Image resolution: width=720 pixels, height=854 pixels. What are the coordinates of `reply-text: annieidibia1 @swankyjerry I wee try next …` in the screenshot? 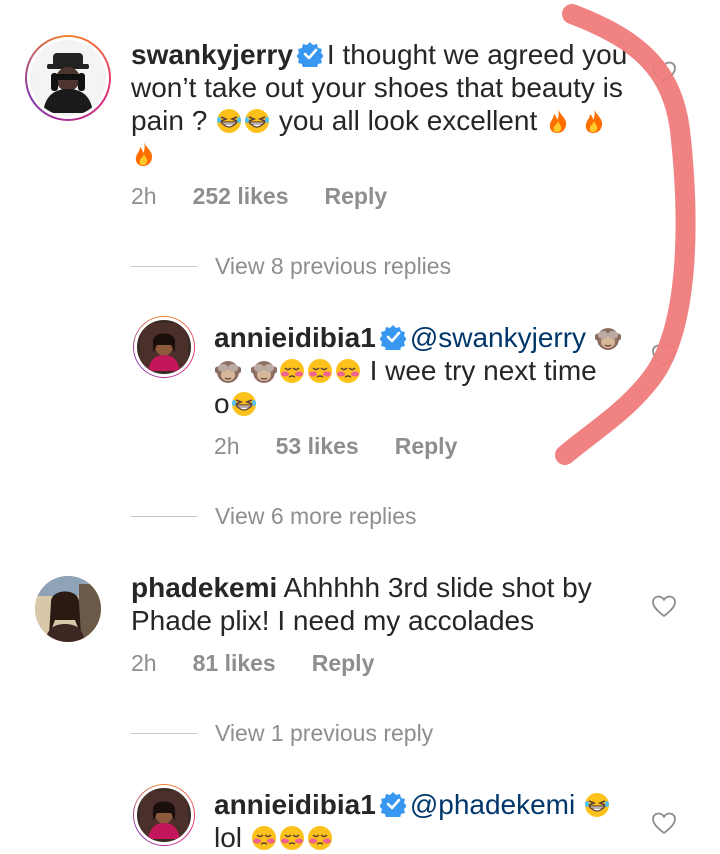 It's located at (424, 370).